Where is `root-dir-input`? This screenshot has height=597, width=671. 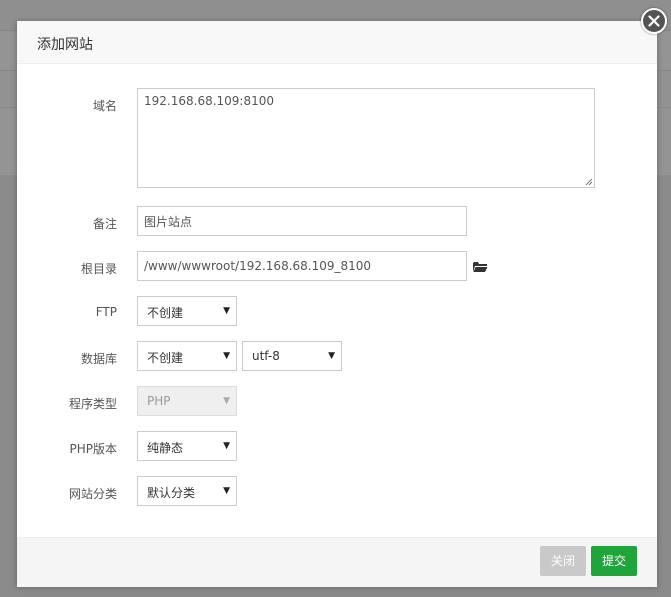 root-dir-input is located at coordinates (302, 266).